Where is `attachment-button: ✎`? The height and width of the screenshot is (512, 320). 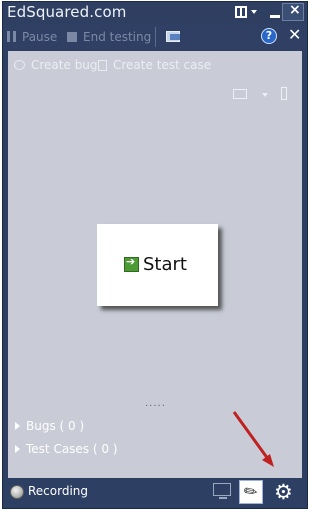 attachment-button: ✎ is located at coordinates (251, 492).